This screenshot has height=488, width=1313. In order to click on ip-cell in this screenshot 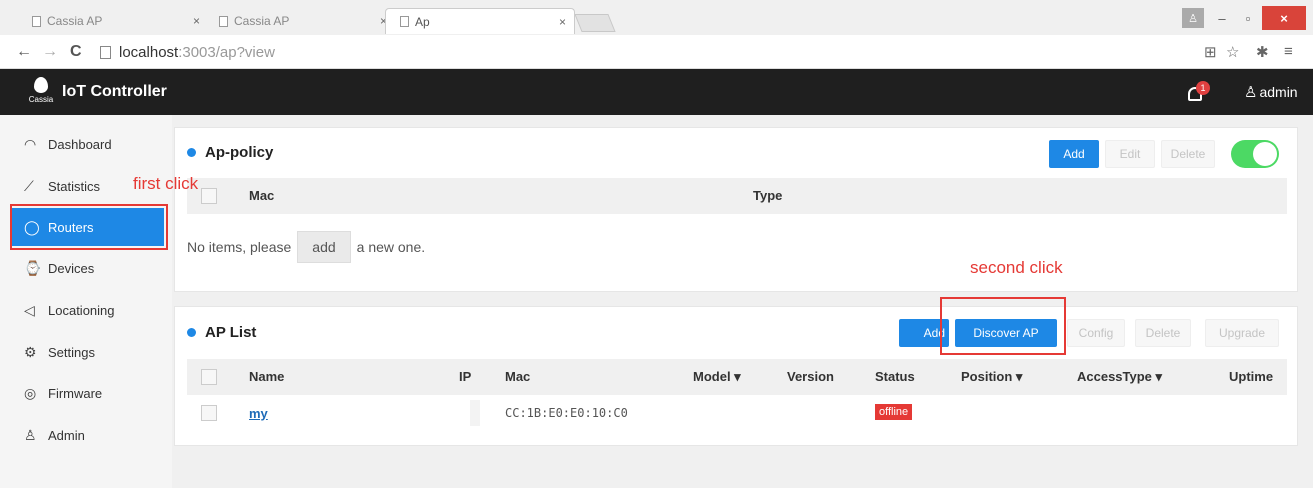, I will do `click(475, 413)`.